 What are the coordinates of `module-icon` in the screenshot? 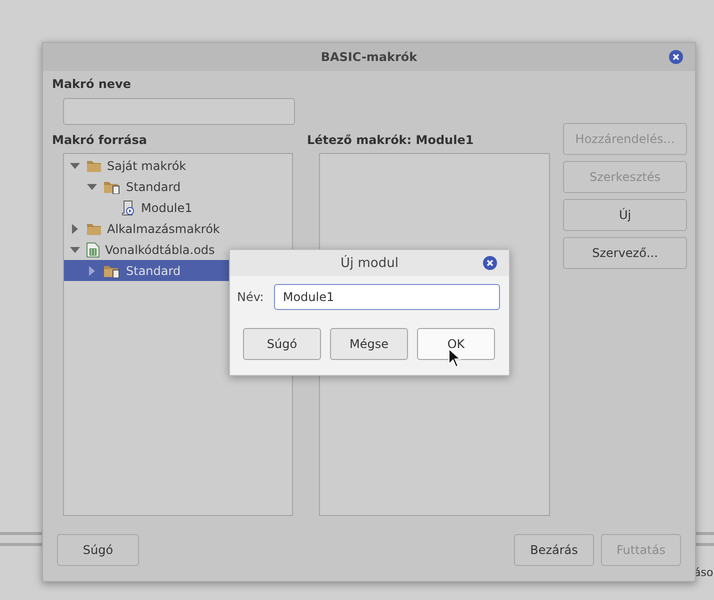 It's located at (128, 208).